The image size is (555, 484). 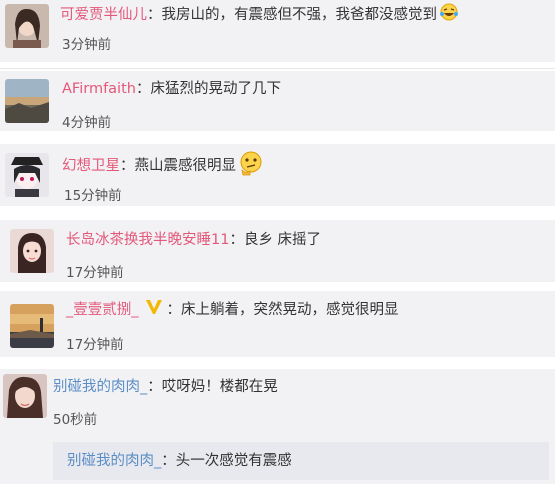 I want to click on comment-card: 幻想卫星：燕山震感很明显 15分钟前, so click(x=277, y=175).